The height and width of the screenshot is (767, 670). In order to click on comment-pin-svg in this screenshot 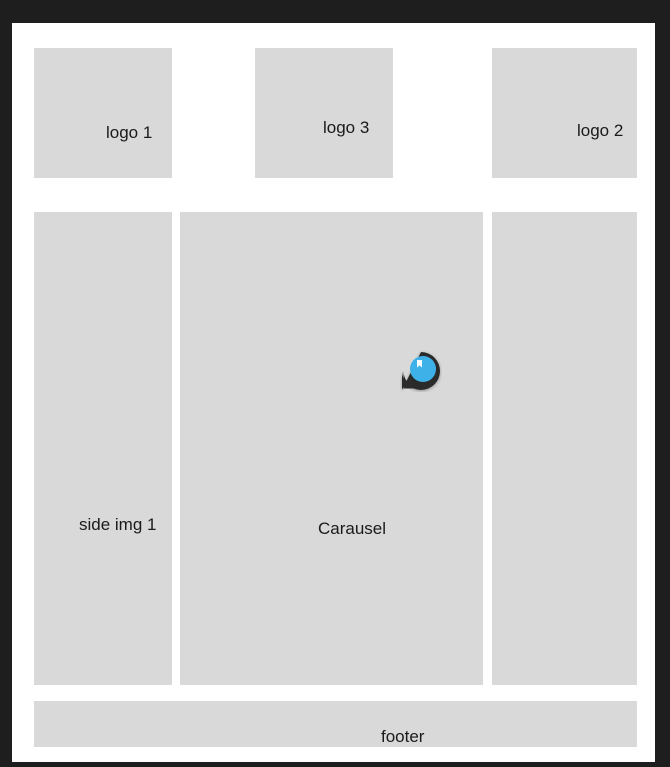, I will do `click(421, 371)`.